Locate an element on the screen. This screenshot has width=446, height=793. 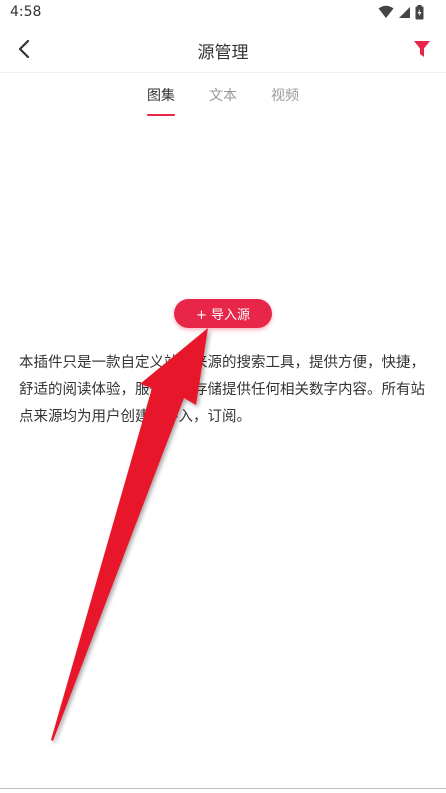
app-bar: 源管理 is located at coordinates (223, 49).